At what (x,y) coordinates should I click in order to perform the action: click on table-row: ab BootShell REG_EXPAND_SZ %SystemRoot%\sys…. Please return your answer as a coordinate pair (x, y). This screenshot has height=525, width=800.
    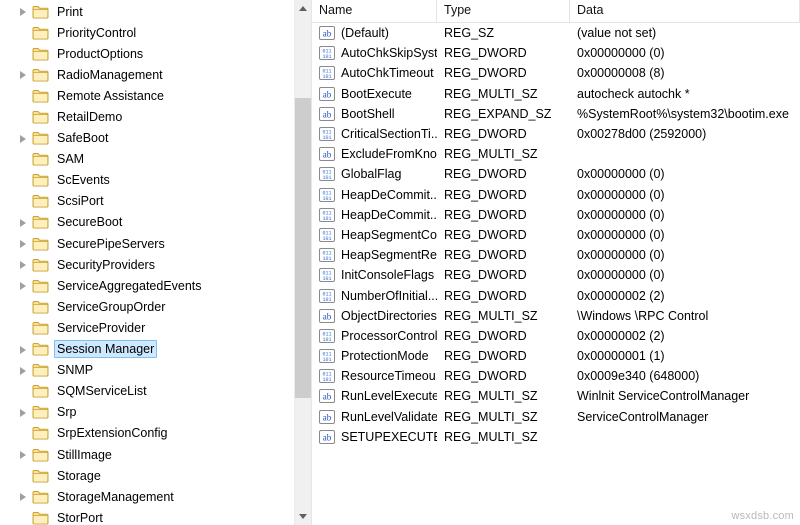
    Looking at the image, I should click on (556, 114).